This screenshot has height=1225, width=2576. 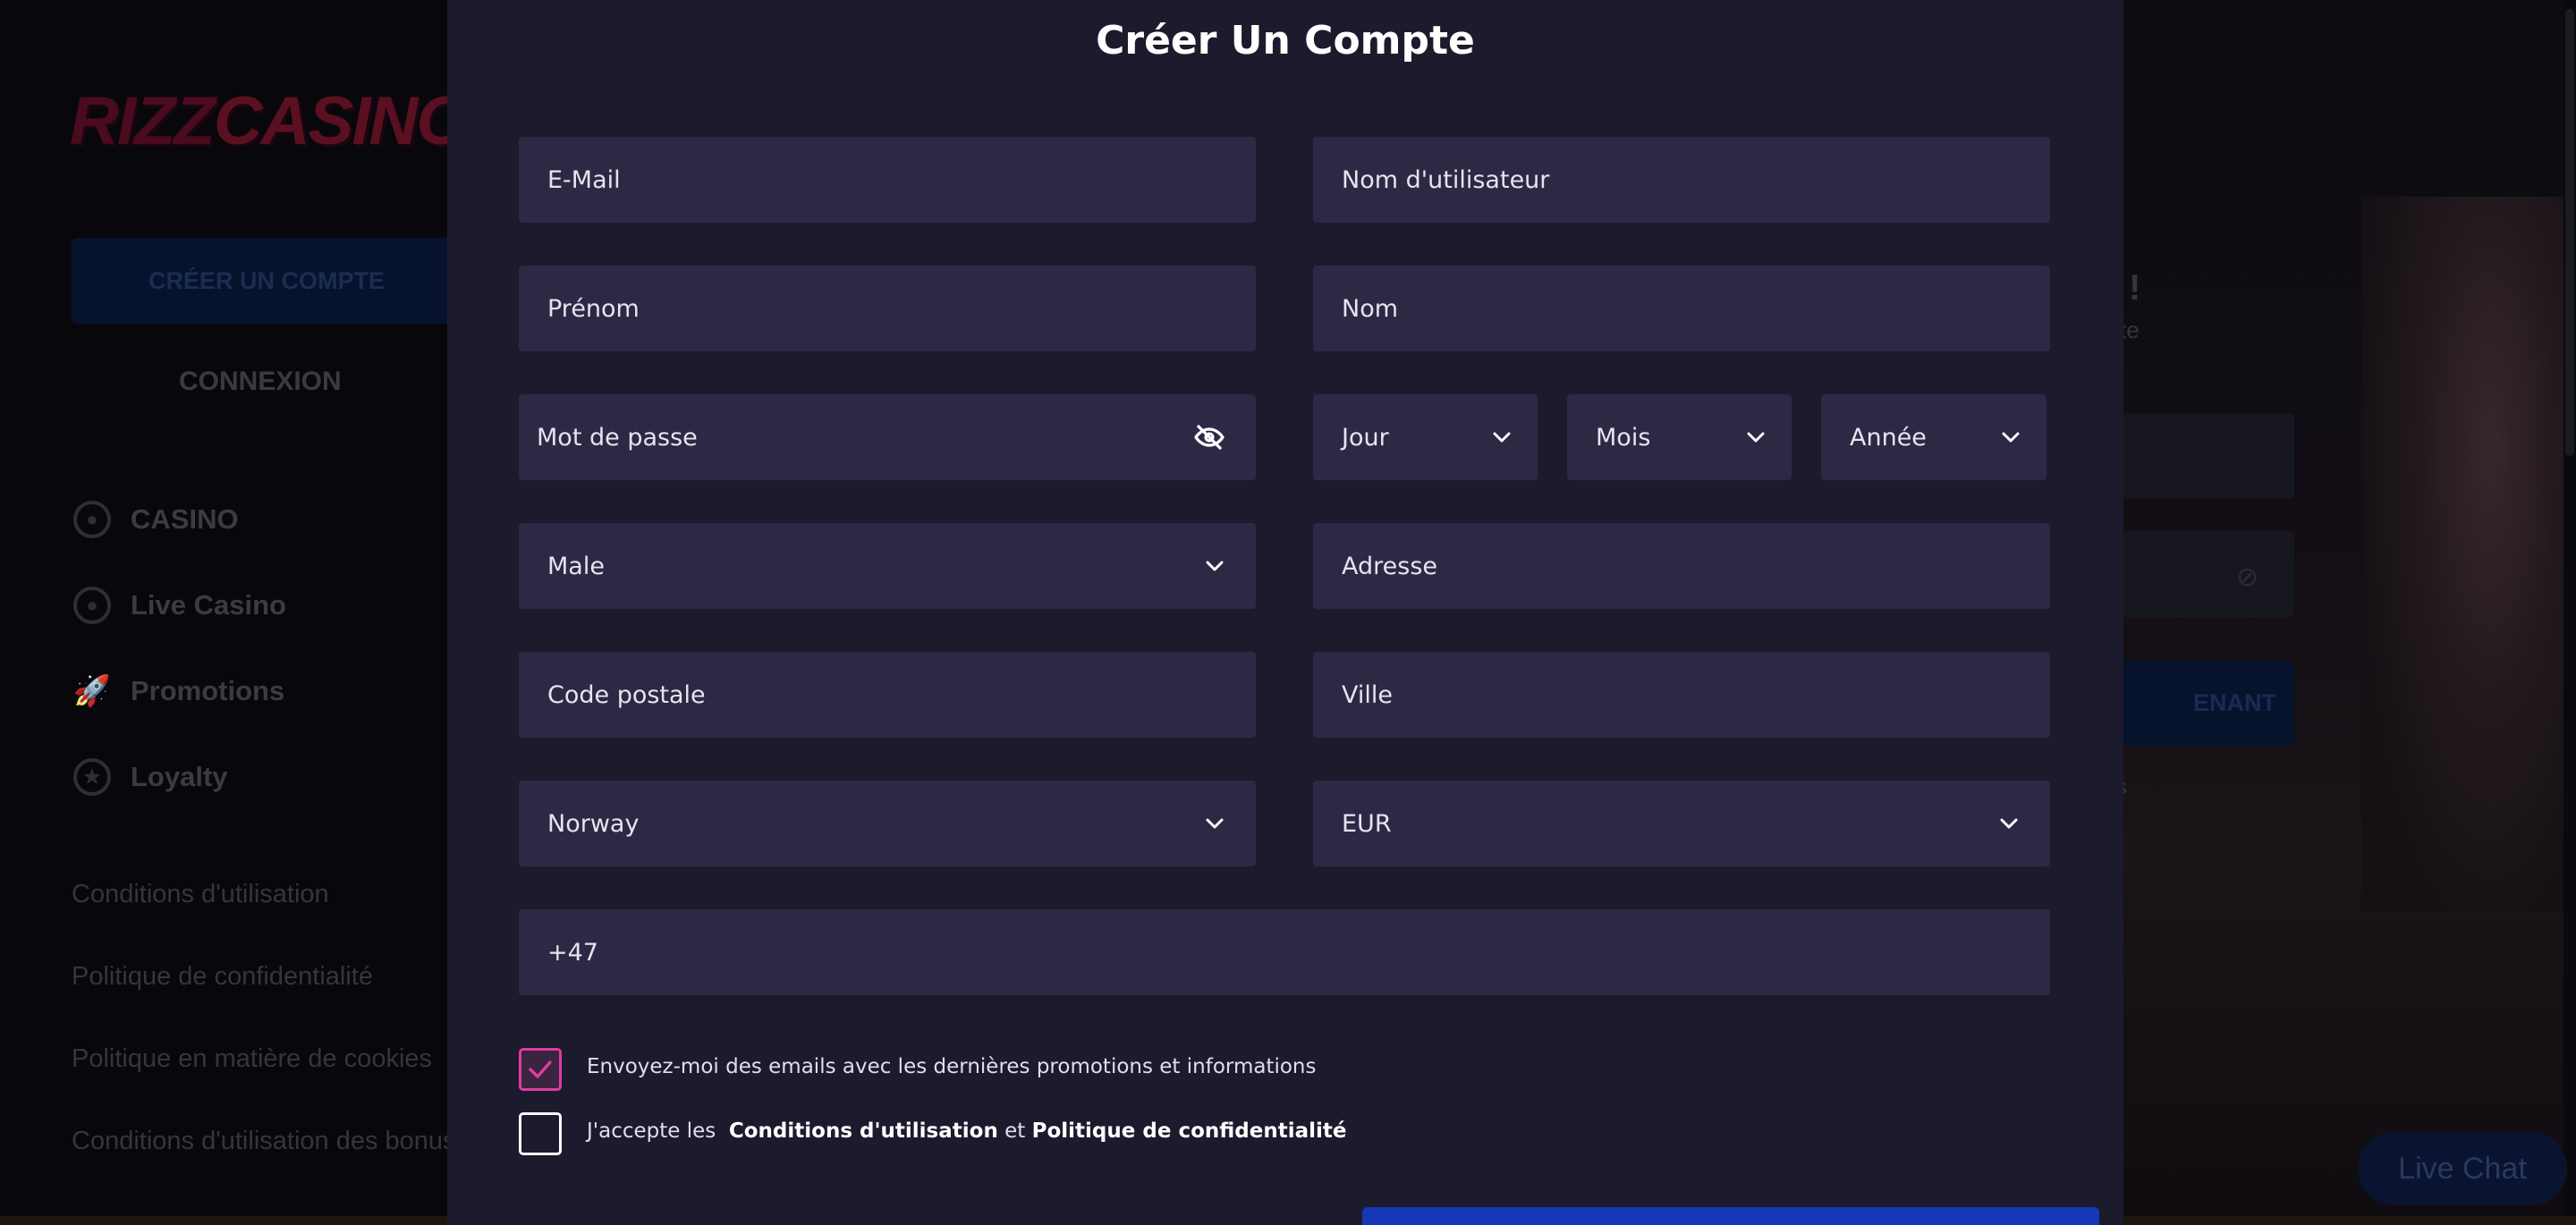 I want to click on sidebar-item-casino: ● CASINO, so click(x=156, y=519).